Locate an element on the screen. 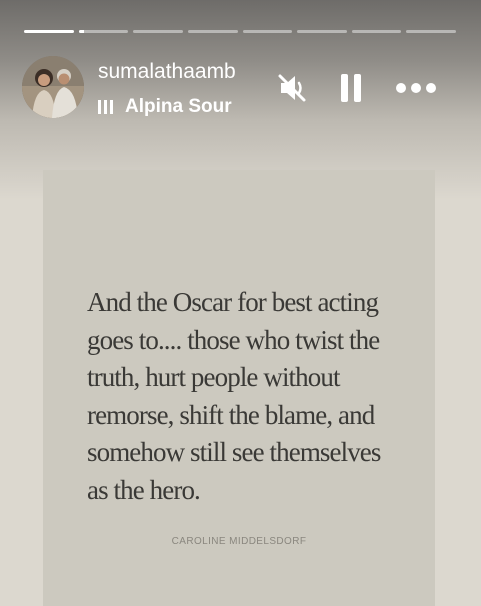 This screenshot has width=481, height=606. pause-icon is located at coordinates (351, 88).